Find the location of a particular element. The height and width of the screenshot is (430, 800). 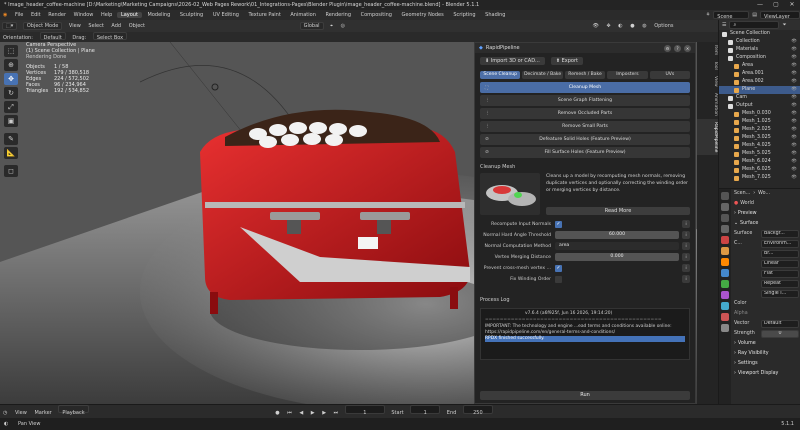

start-frame-field: 1 is located at coordinates (425, 410).